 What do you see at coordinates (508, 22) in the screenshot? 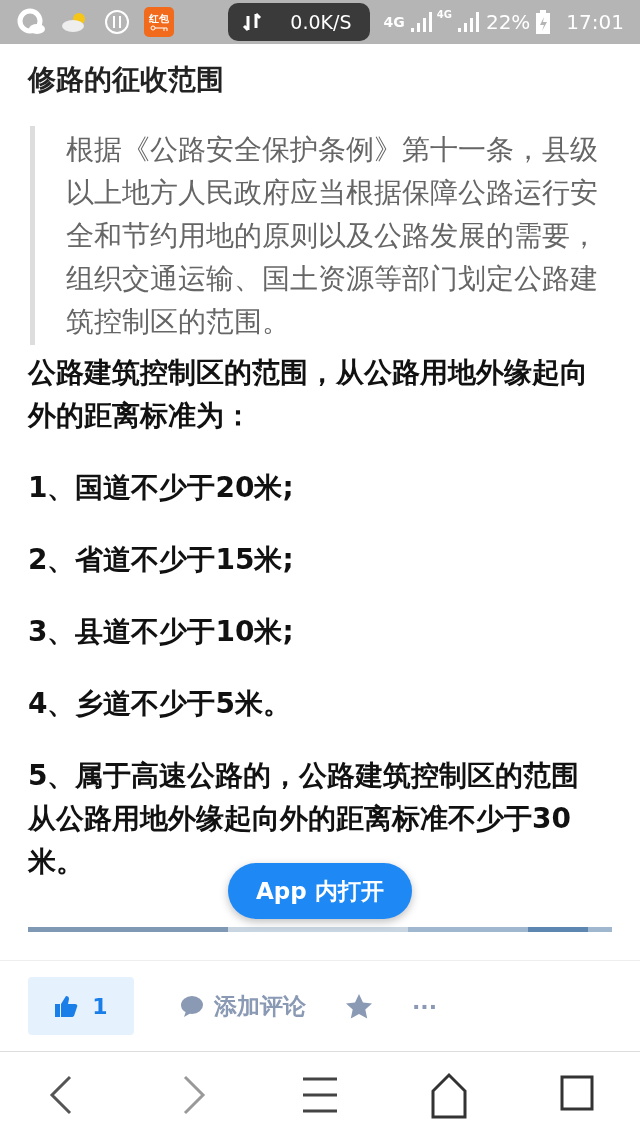
I see `battery-percent: 22%` at bounding box center [508, 22].